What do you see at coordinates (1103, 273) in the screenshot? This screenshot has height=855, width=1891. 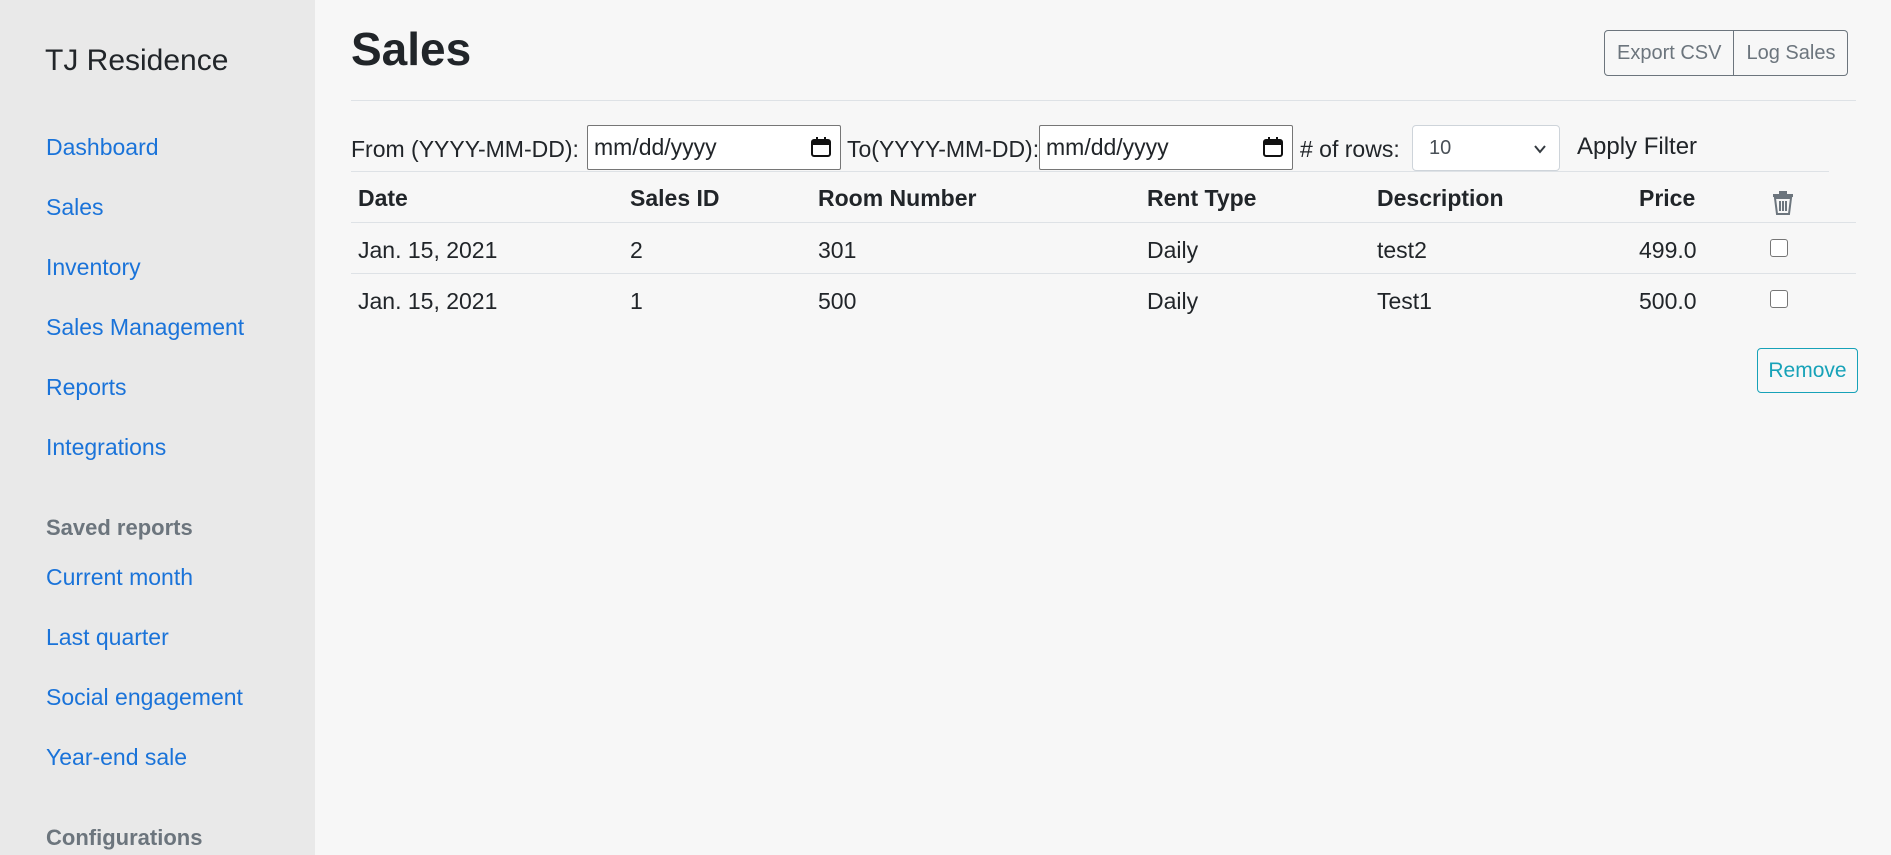 I see `row-divider` at bounding box center [1103, 273].